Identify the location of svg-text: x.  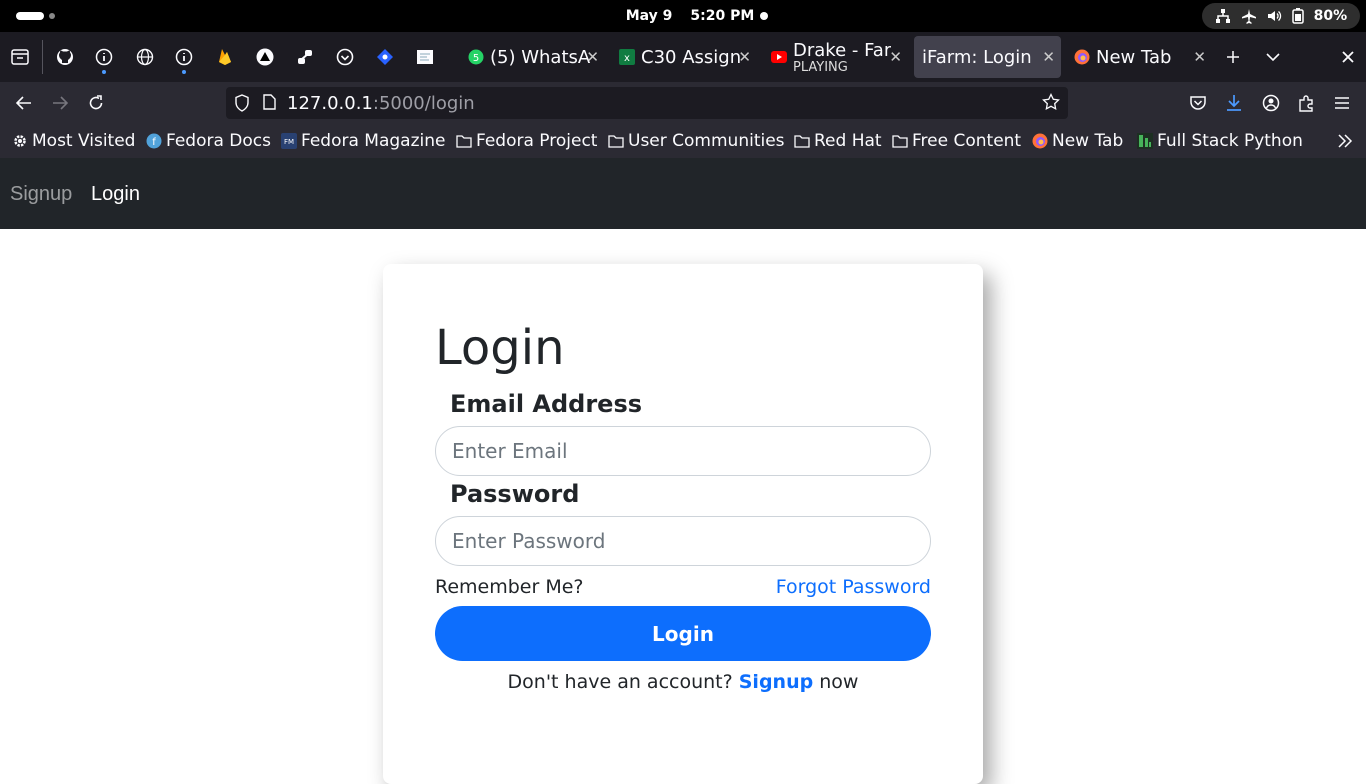
(627, 58).